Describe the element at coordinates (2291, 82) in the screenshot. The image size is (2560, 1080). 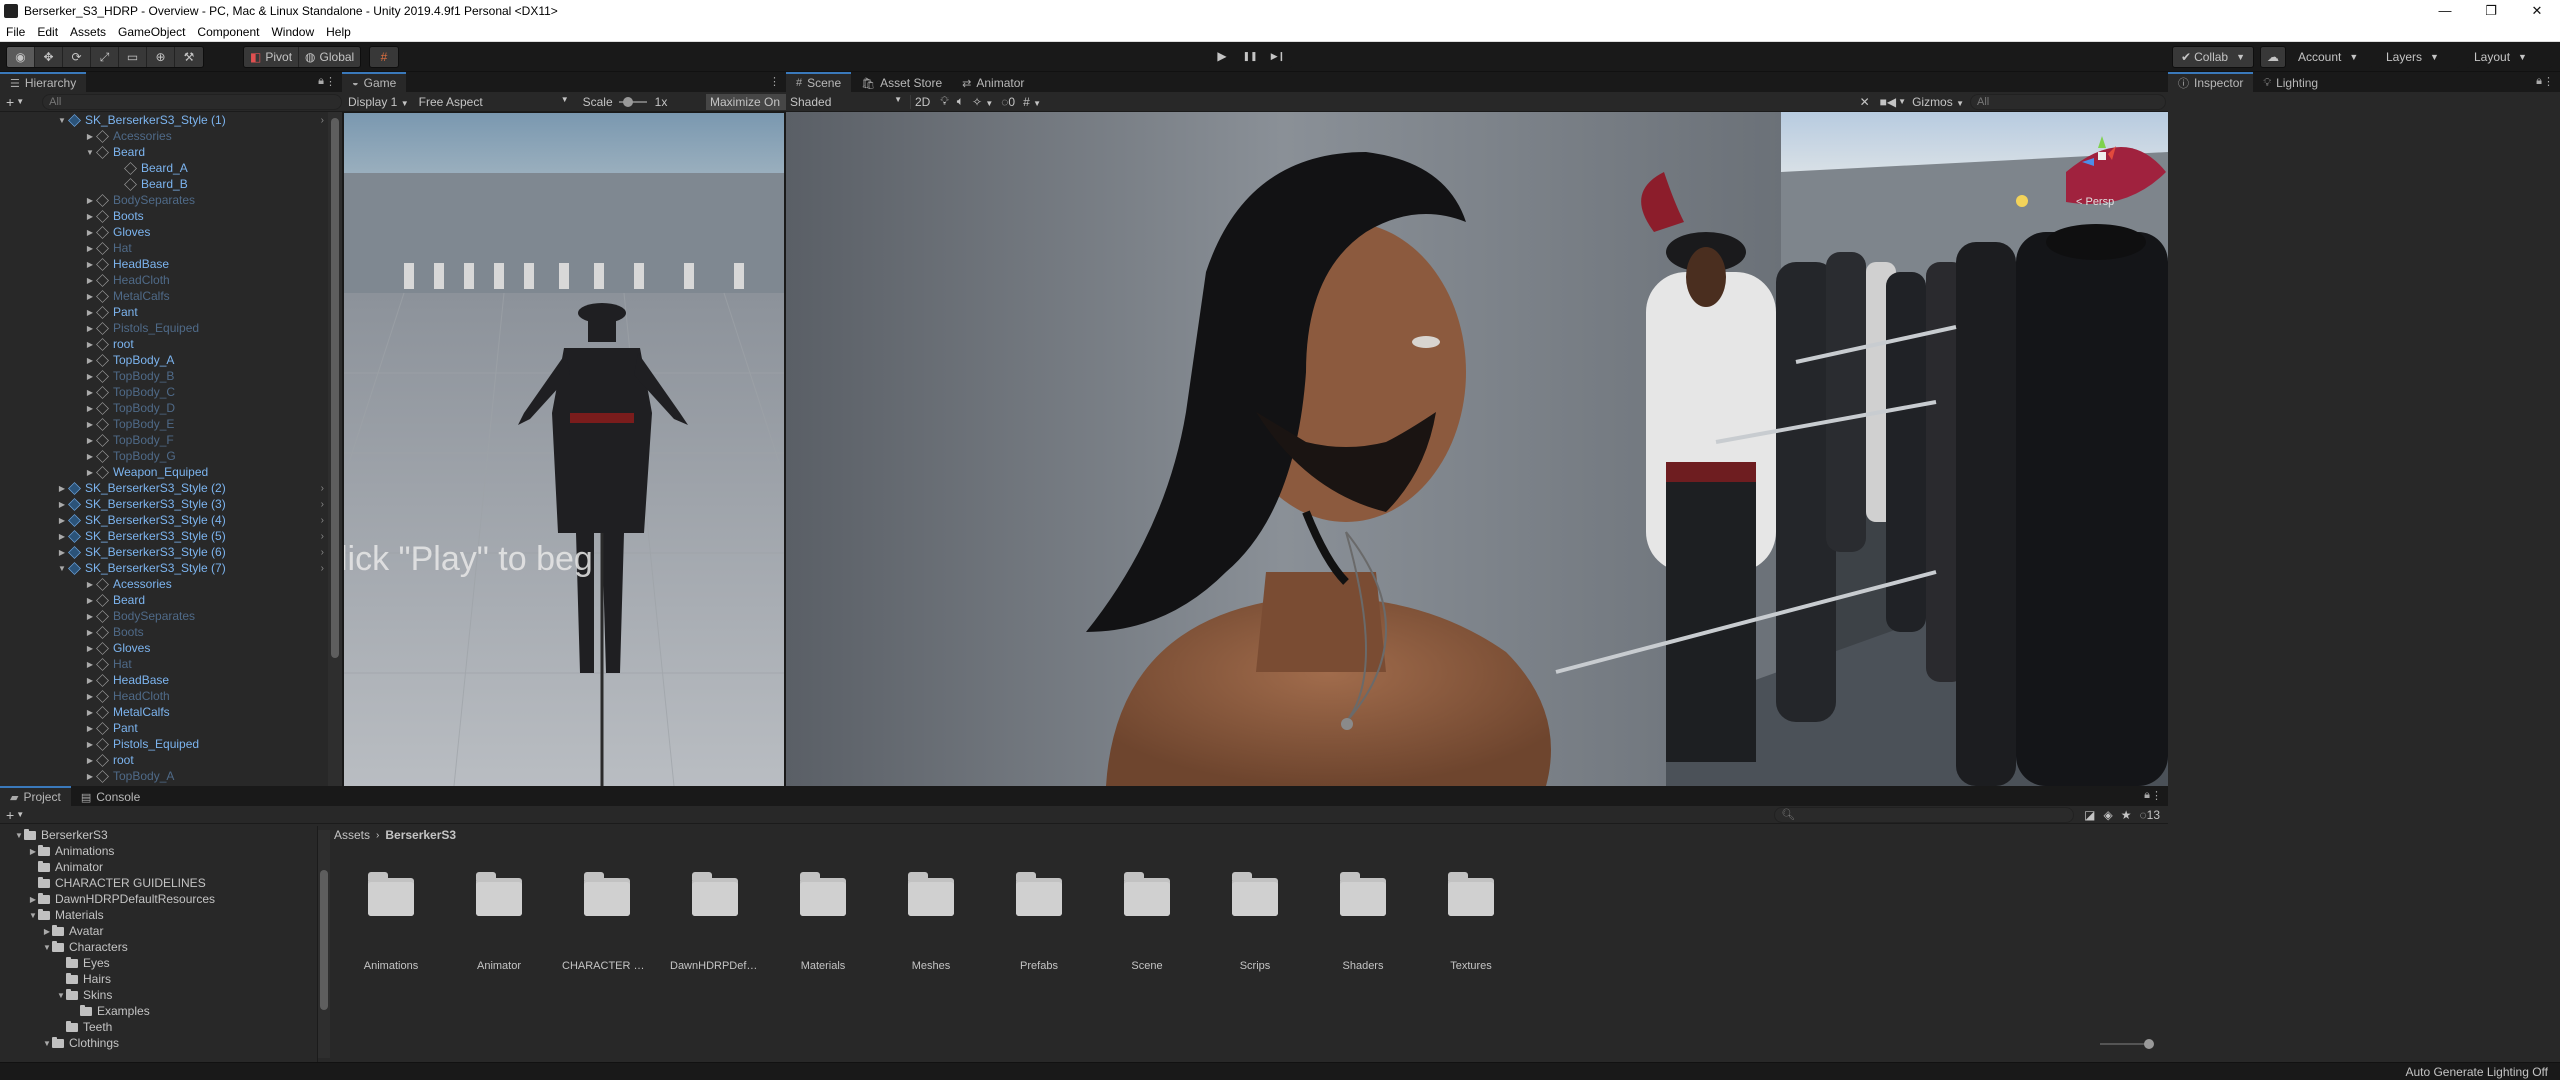
I see `tab-lighting: 💡︎ Lighting` at that location.